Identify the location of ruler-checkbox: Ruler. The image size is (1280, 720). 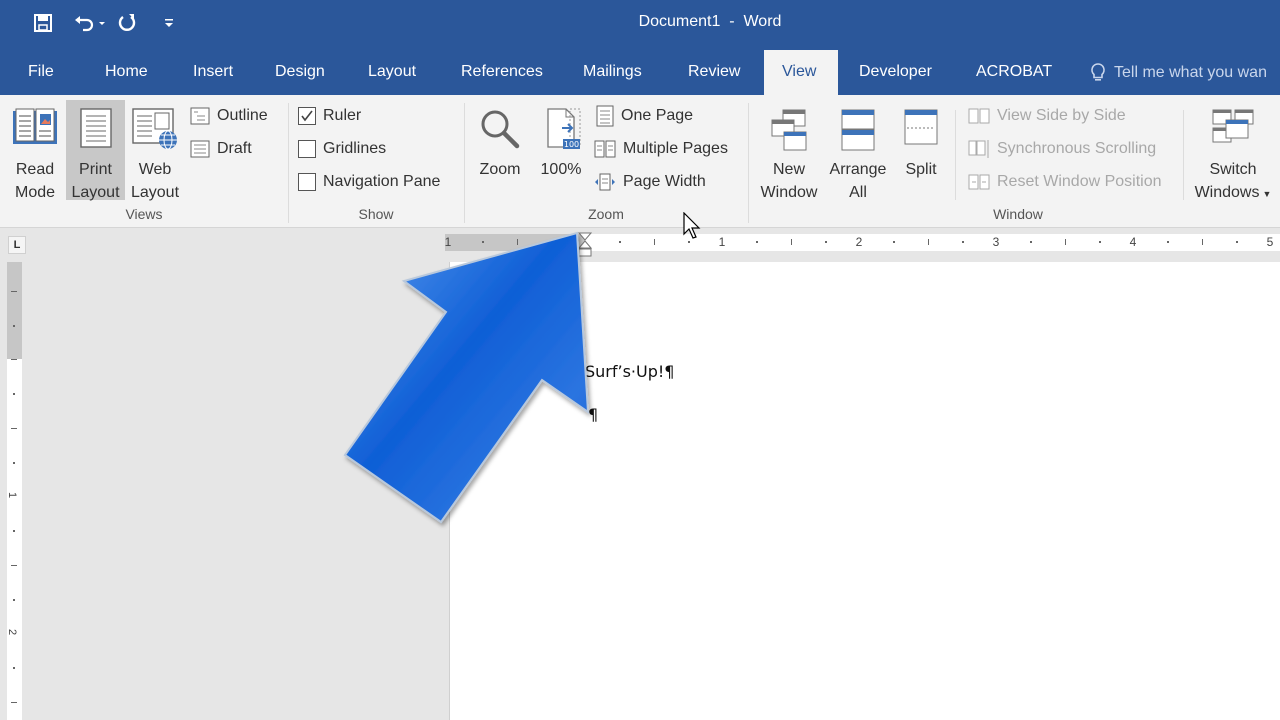
(329, 116).